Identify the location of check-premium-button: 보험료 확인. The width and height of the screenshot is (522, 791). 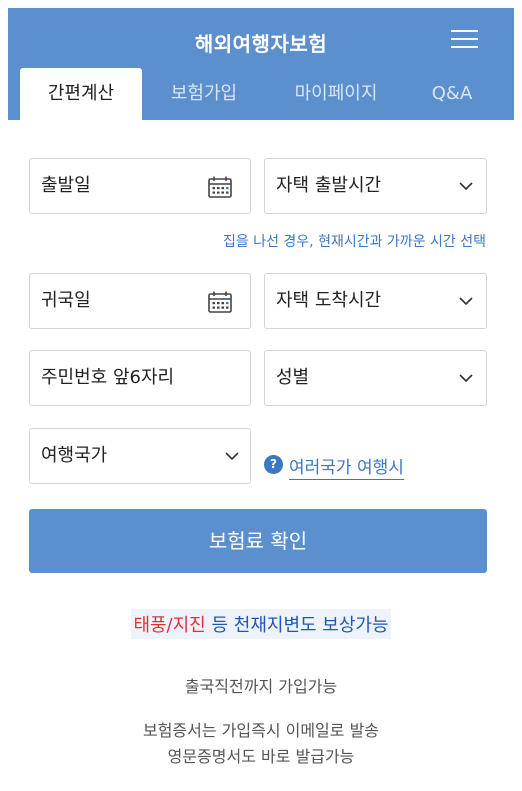
(258, 541).